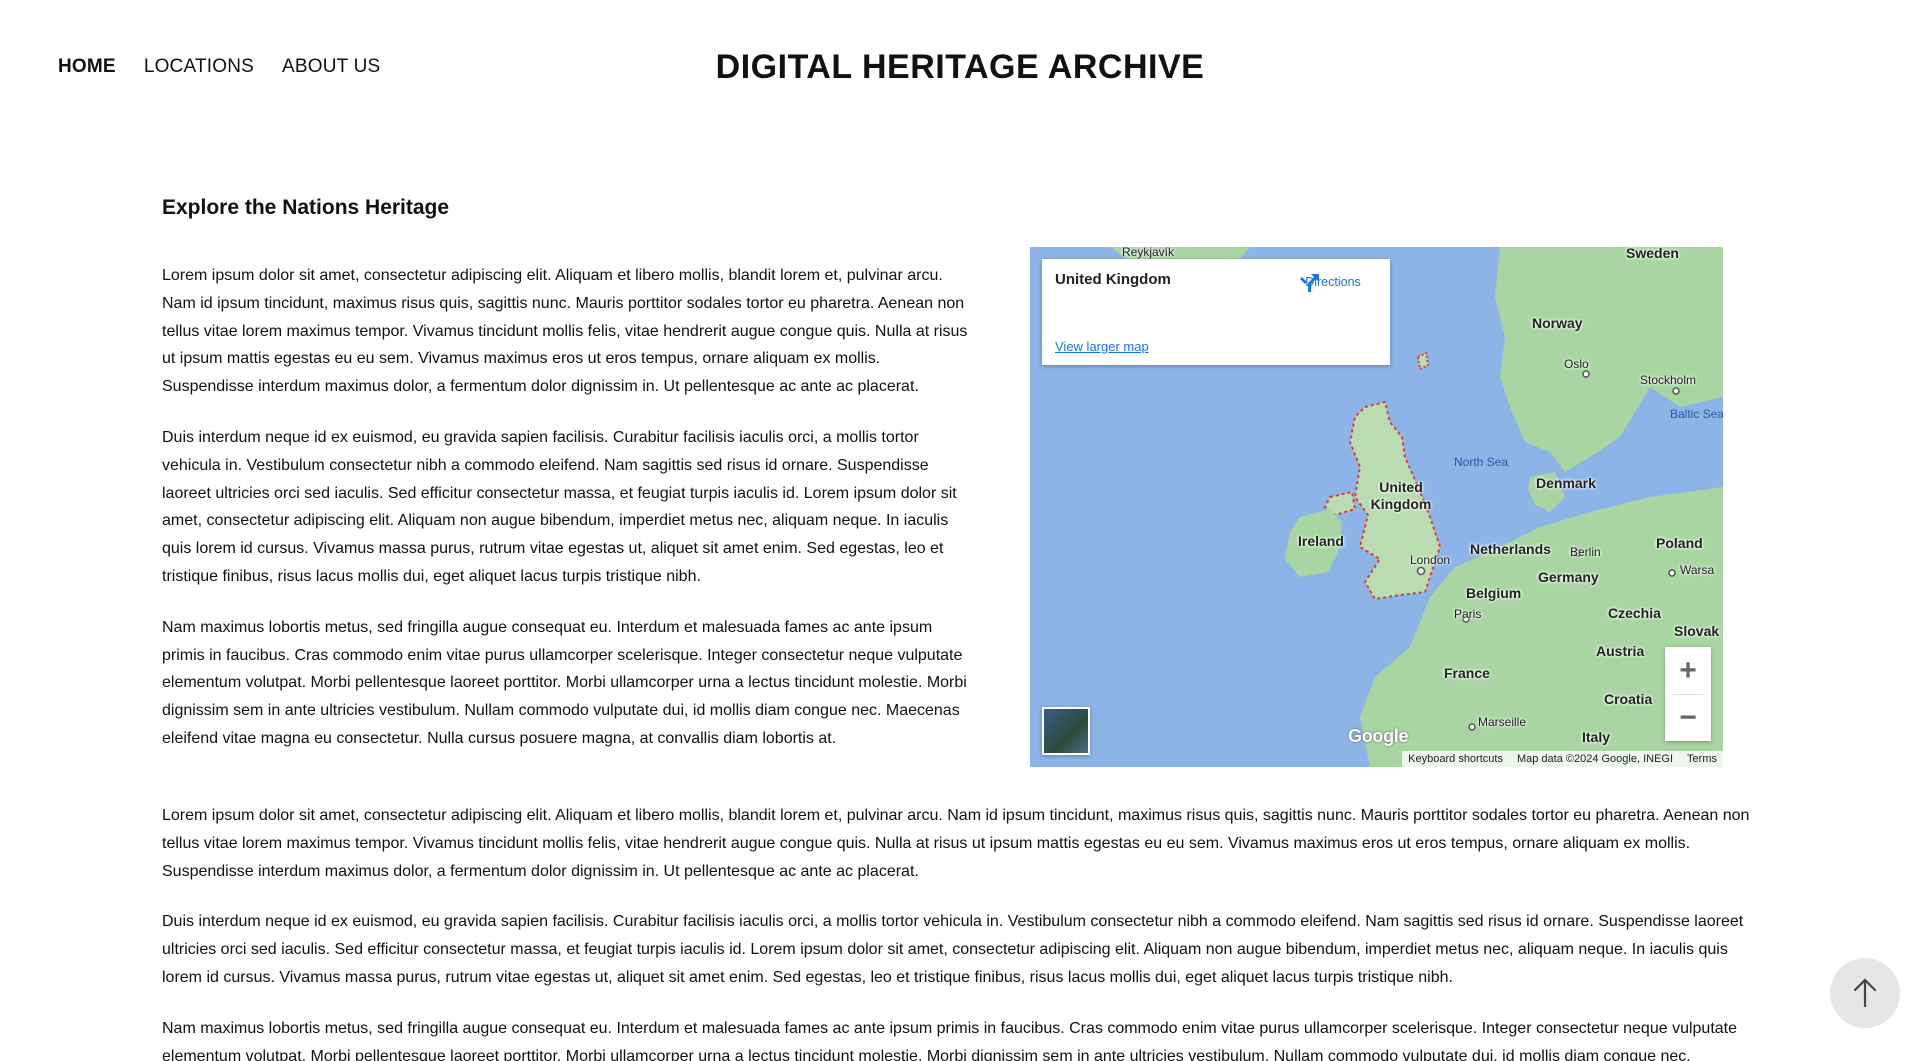  I want to click on map-label-london: London, so click(1430, 560).